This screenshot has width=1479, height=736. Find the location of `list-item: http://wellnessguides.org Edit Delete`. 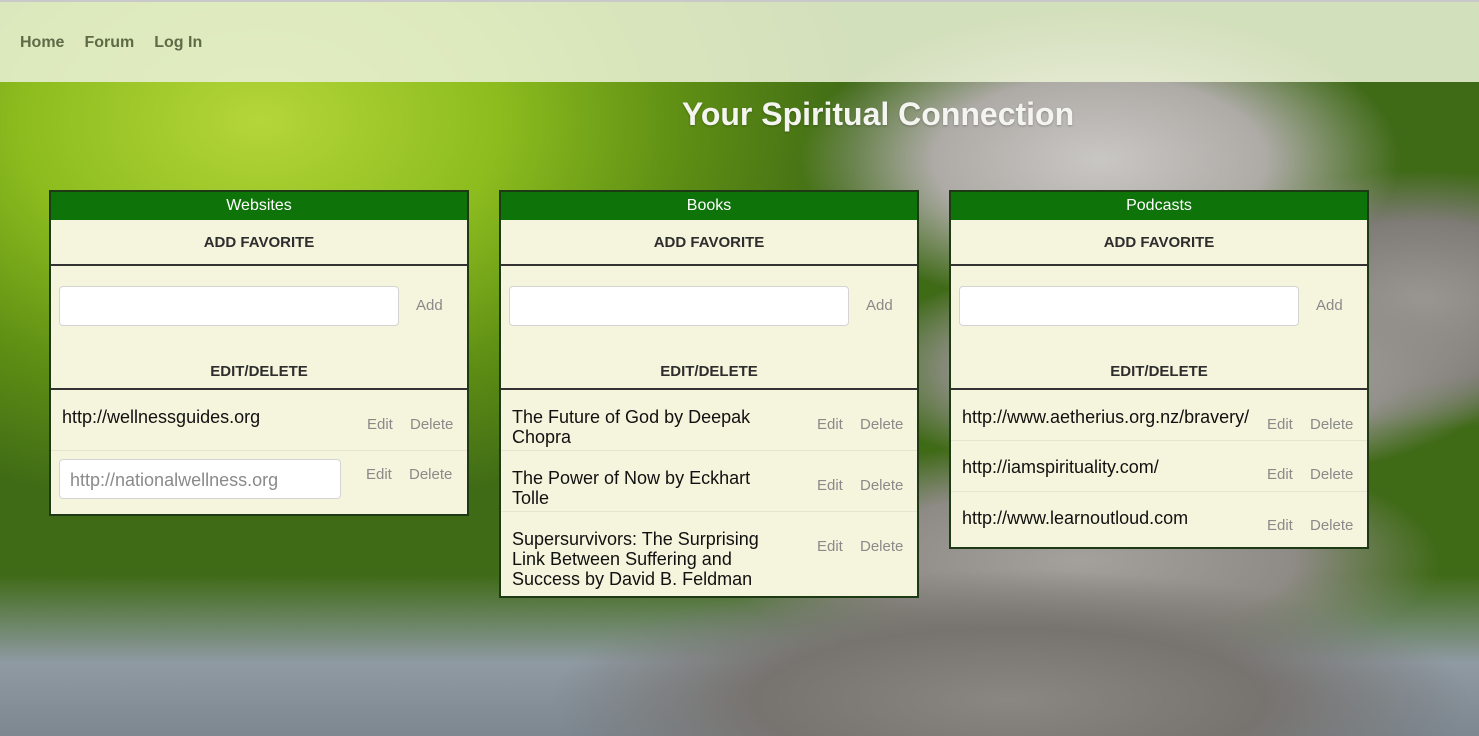

list-item: http://wellnessguides.org Edit Delete is located at coordinates (259, 420).